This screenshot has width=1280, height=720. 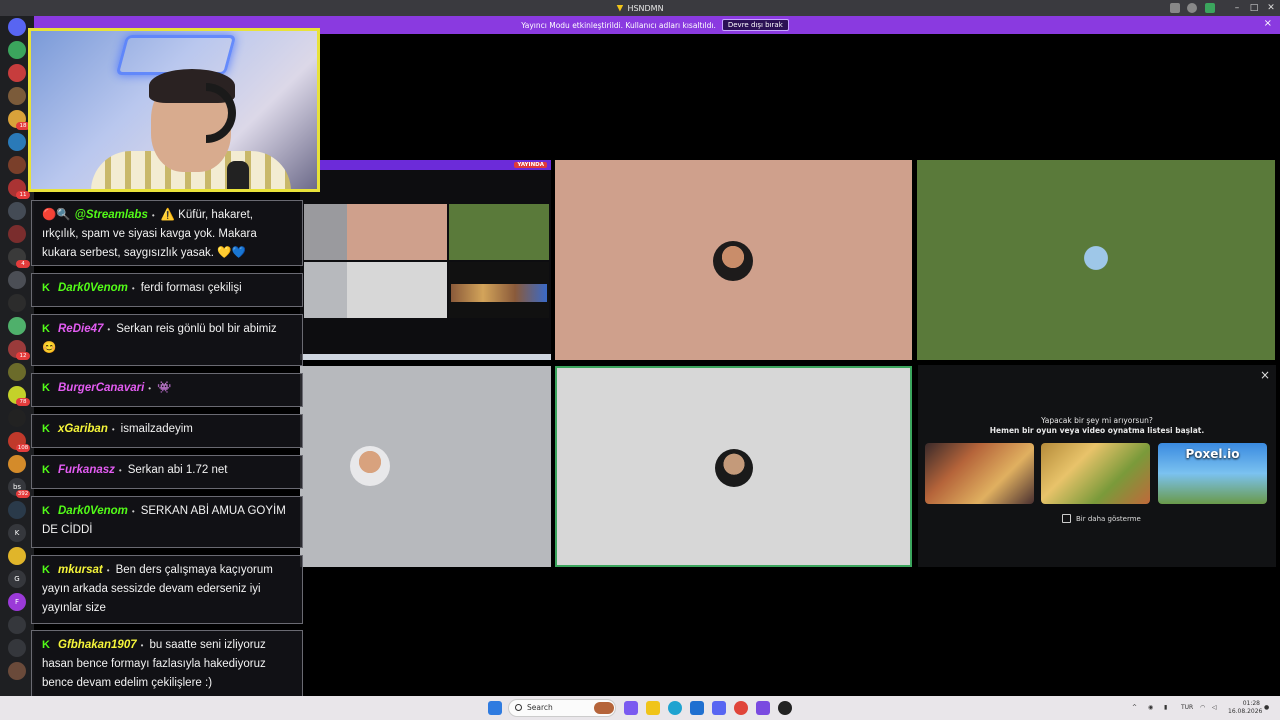 I want to click on participant-tile-speaking, so click(x=733, y=466).